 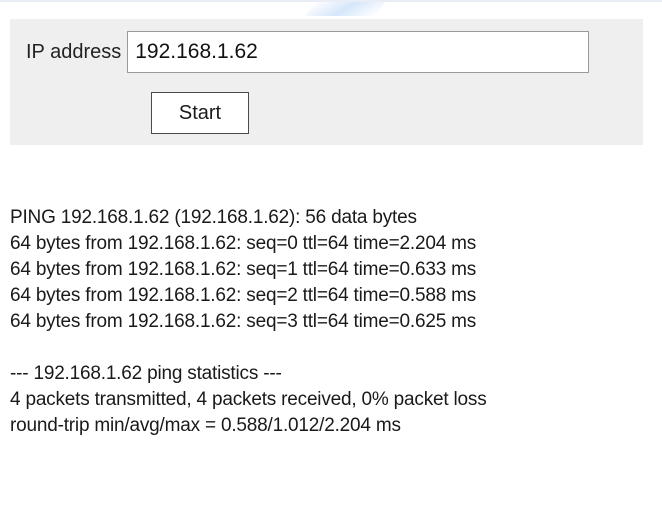 I want to click on ip-address-row: IP address, so click(x=308, y=52).